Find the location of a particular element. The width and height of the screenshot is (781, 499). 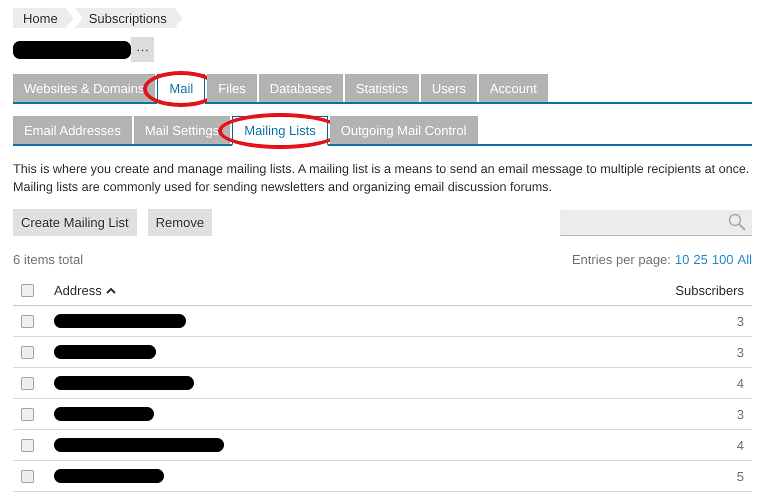

tab: Email Addresses is located at coordinates (72, 131).